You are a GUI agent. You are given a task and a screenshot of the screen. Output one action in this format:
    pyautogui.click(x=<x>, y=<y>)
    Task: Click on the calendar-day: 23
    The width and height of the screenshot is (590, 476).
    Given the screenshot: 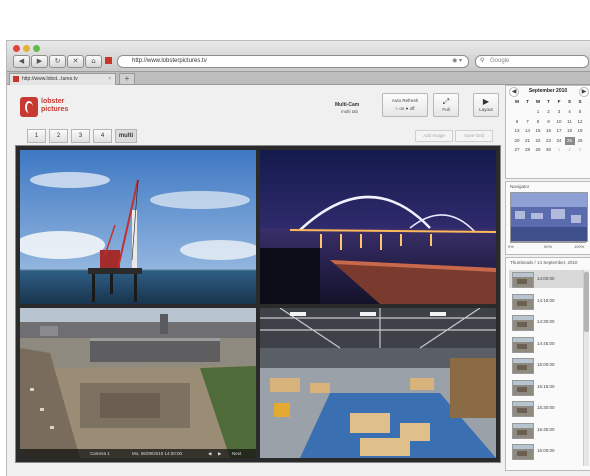 What is the action you would take?
    pyautogui.click(x=549, y=141)
    